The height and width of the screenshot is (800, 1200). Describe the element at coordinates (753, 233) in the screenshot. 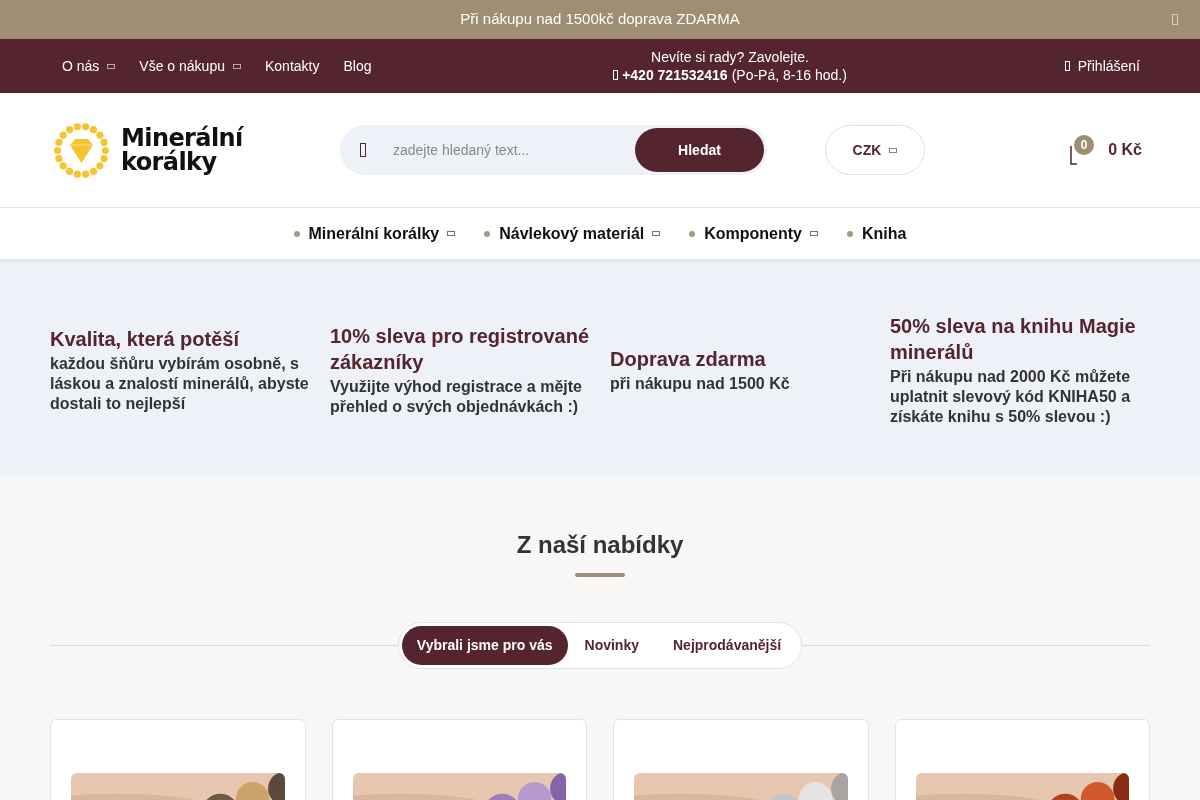

I see `category-link: Komponenty` at that location.